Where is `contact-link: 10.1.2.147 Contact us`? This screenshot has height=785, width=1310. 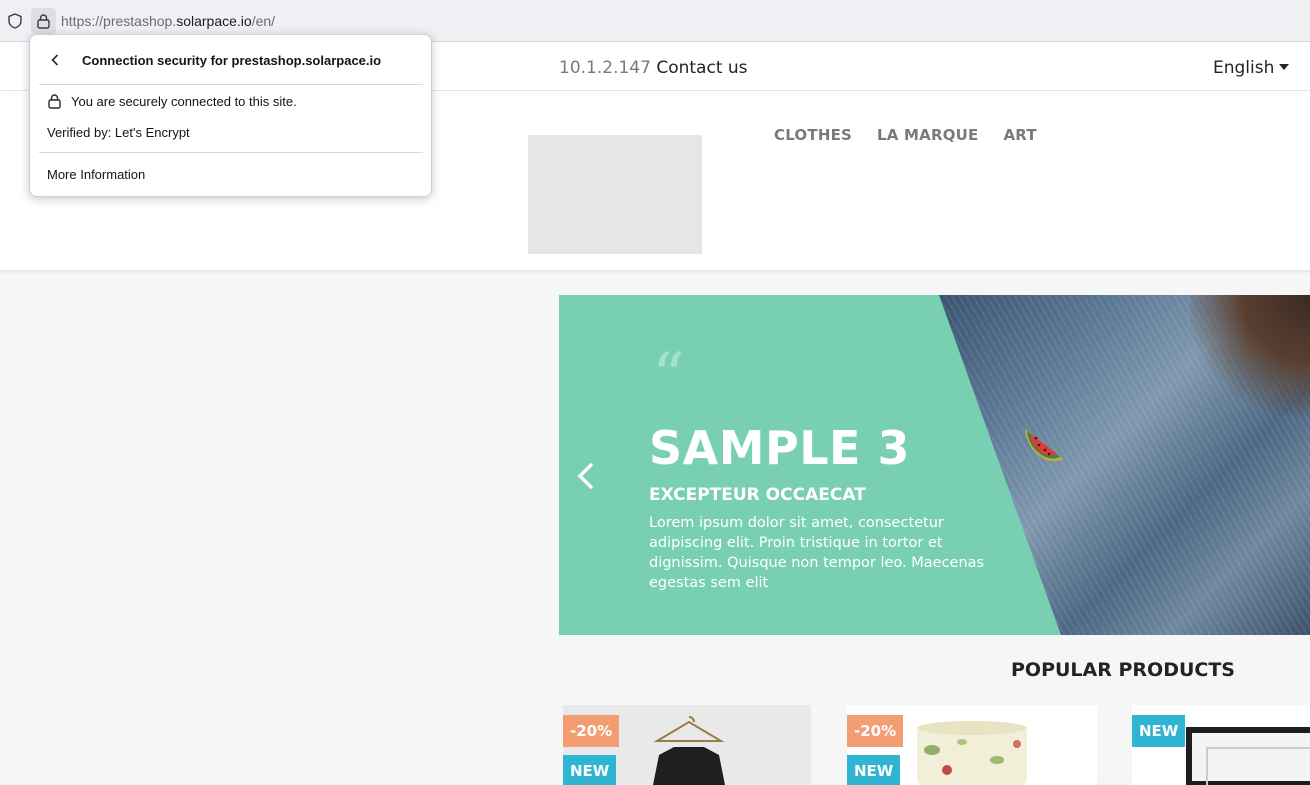
contact-link: 10.1.2.147 Contact us is located at coordinates (653, 68).